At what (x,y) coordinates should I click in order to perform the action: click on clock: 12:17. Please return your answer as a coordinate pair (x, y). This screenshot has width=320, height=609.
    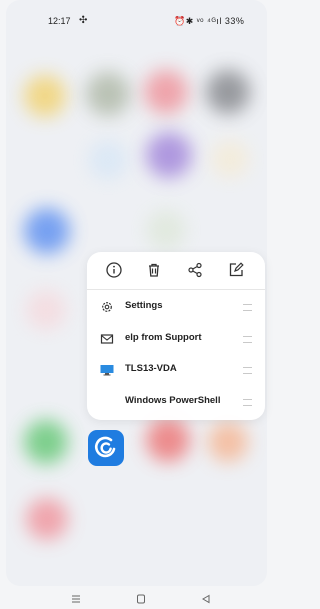
    Looking at the image, I should click on (59, 21).